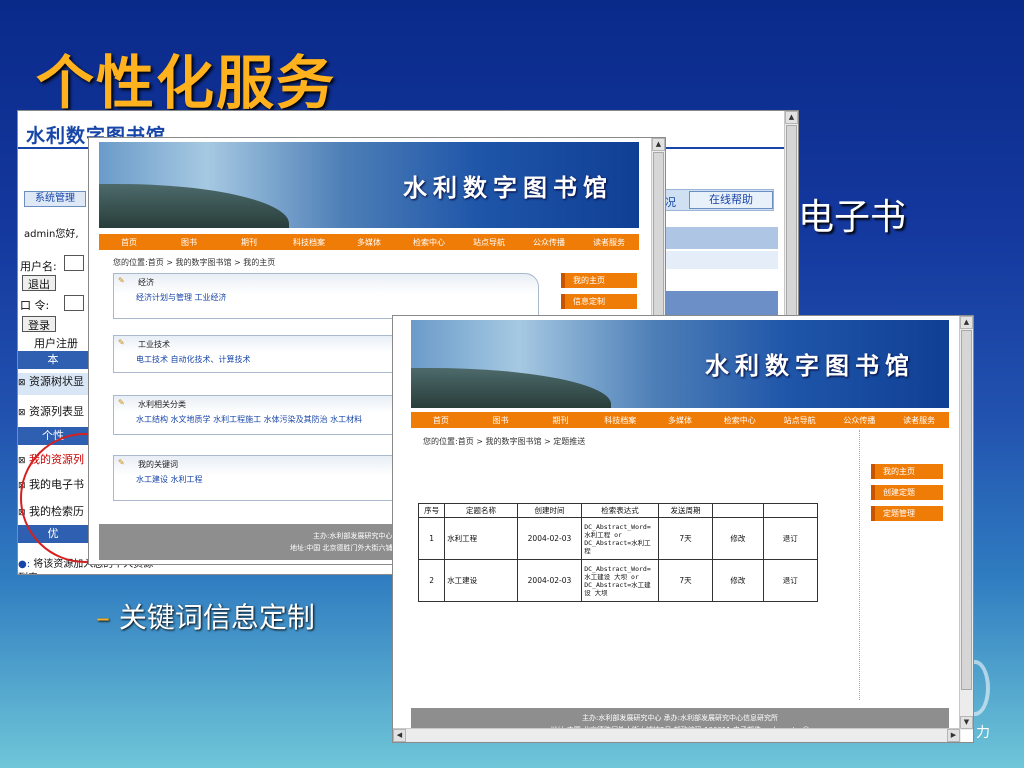  What do you see at coordinates (158, 464) in the screenshot?
I see `panel-keywords-title: 我的关键词` at bounding box center [158, 464].